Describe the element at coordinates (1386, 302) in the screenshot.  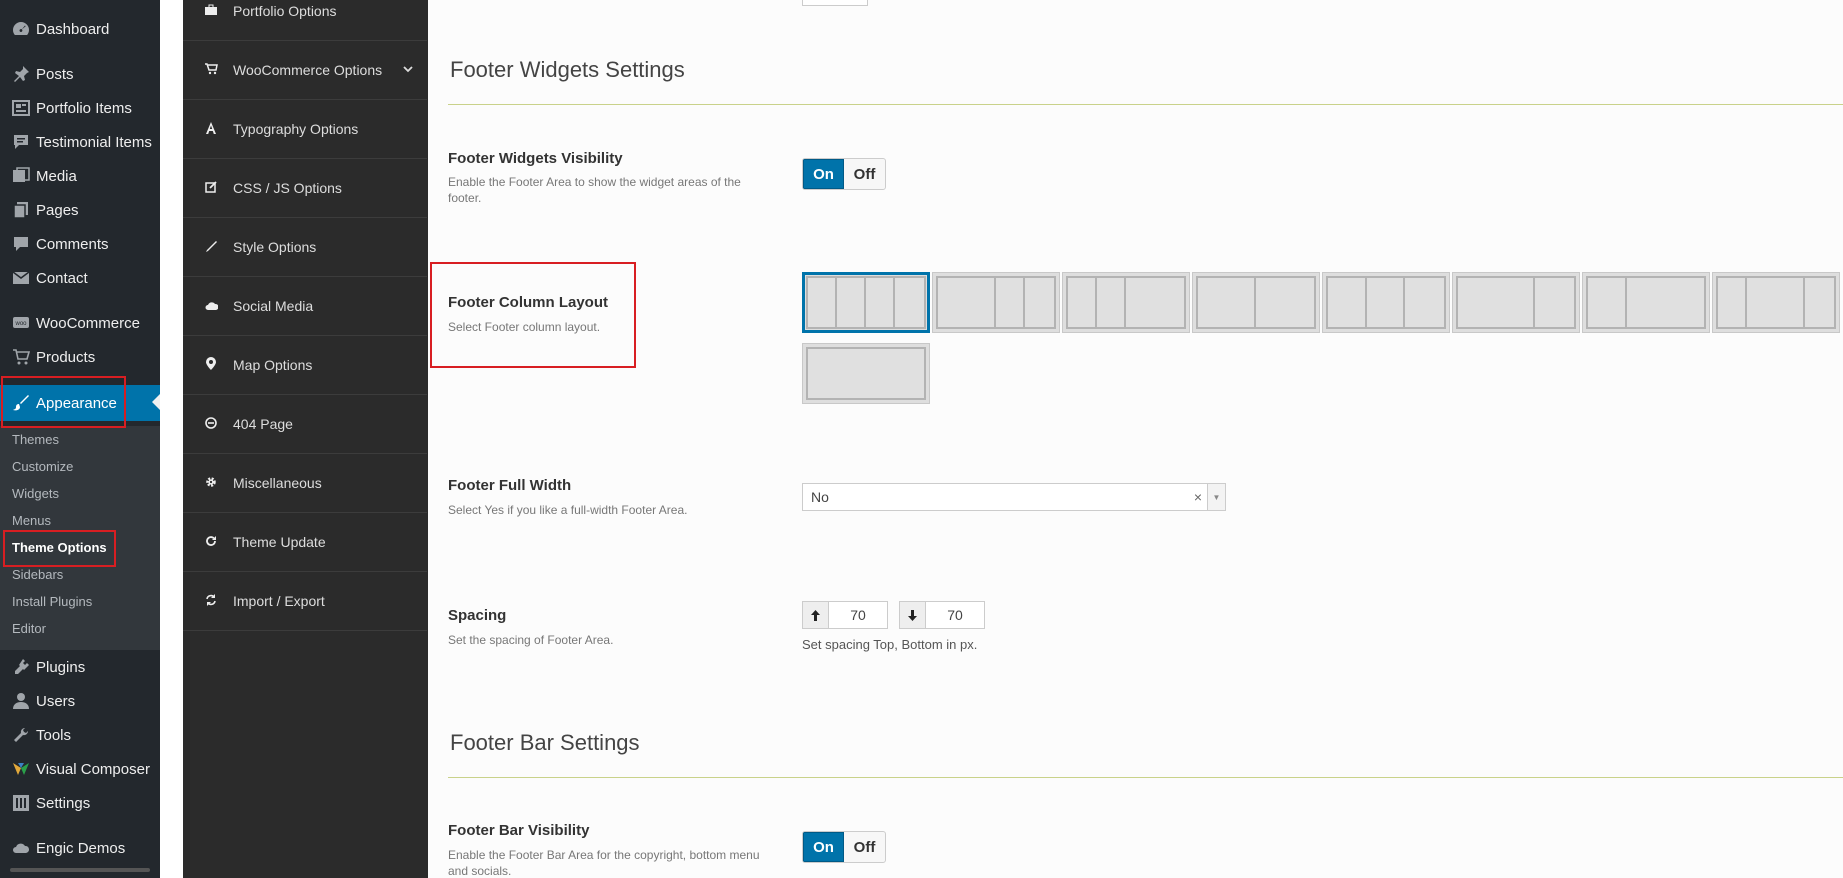
I see `layout-option-3-equal` at that location.